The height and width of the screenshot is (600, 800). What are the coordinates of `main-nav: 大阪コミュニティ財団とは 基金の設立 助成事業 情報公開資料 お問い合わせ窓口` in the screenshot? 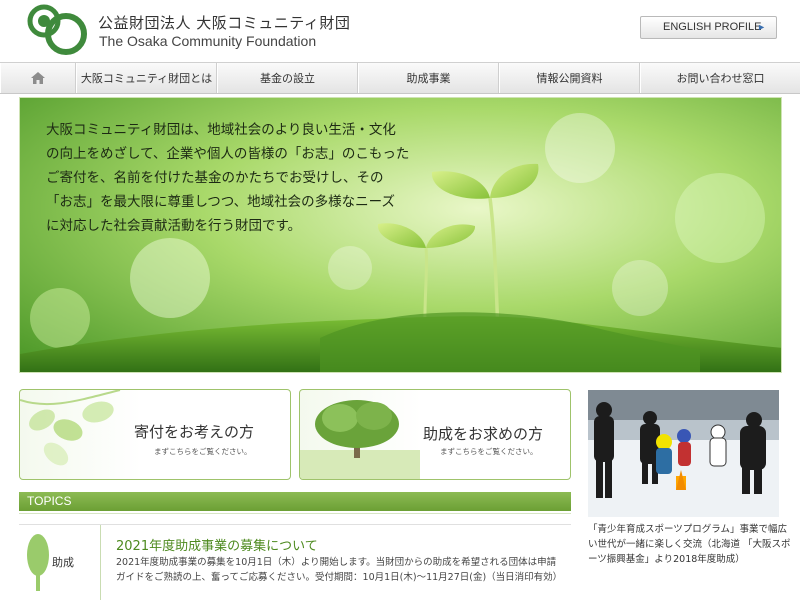 It's located at (400, 78).